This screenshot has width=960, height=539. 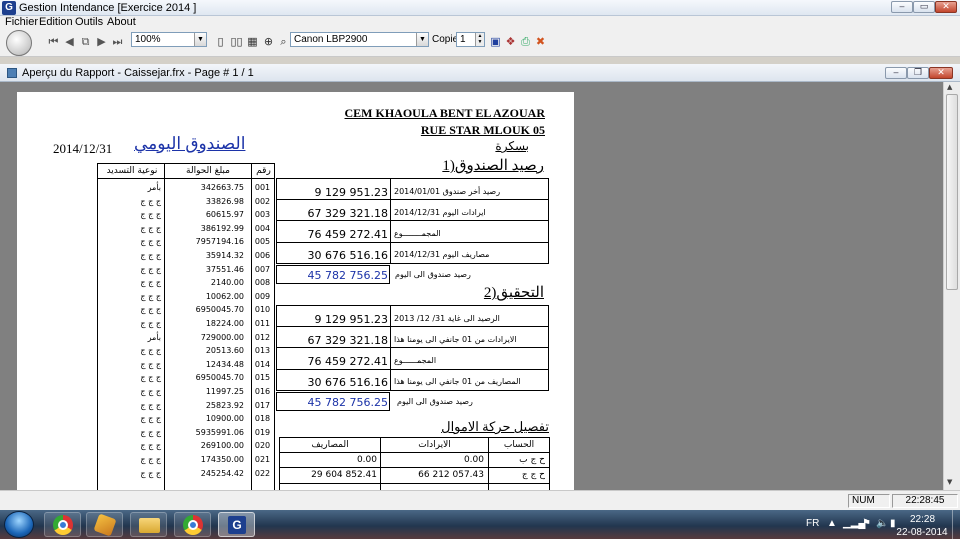 I want to click on movement-expense-cell: 29 604 852.41, so click(x=344, y=475).